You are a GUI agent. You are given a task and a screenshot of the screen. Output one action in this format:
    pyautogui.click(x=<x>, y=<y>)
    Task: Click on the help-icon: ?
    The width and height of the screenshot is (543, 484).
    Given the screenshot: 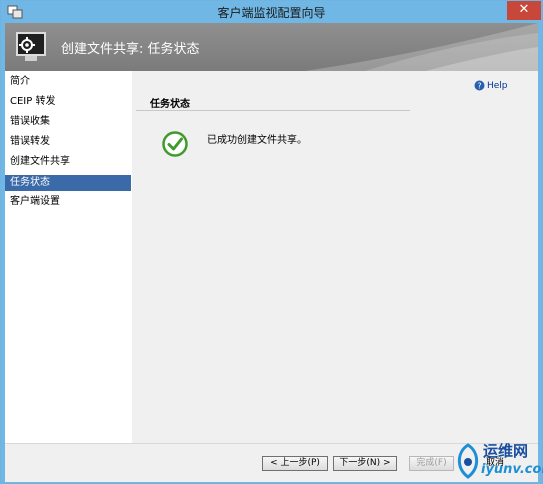 What is the action you would take?
    pyautogui.click(x=479, y=85)
    